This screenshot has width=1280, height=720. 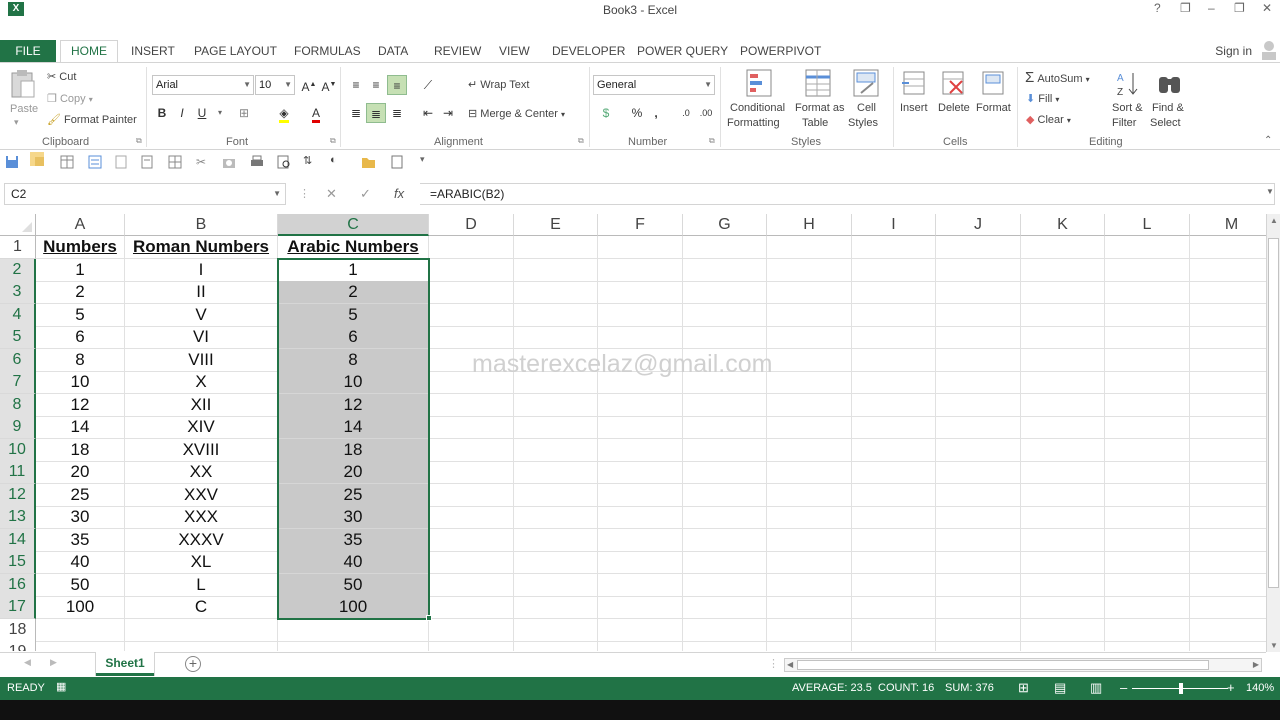 I want to click on cell-e18, so click(x=556, y=630).